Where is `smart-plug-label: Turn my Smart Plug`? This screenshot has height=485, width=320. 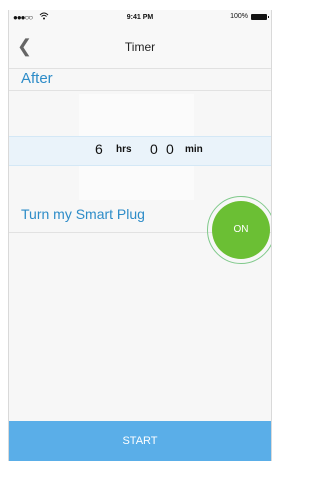 smart-plug-label: Turn my Smart Plug is located at coordinates (83, 214).